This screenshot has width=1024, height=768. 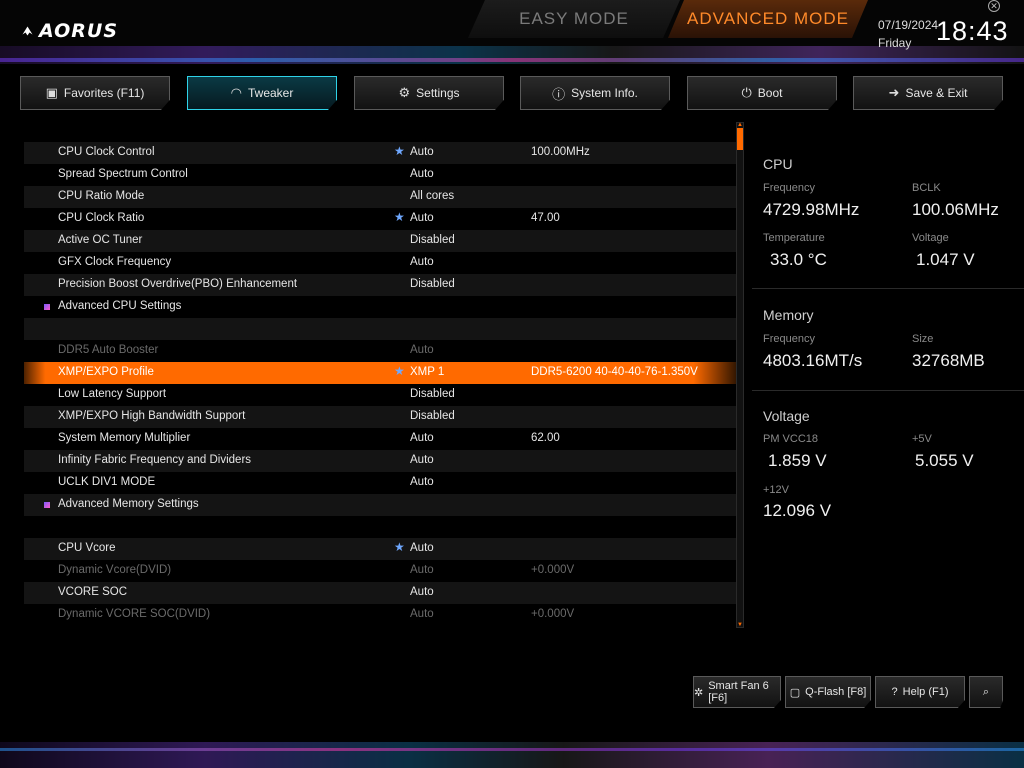 What do you see at coordinates (124, 438) in the screenshot?
I see `setting-label: System Memory Multiplier` at bounding box center [124, 438].